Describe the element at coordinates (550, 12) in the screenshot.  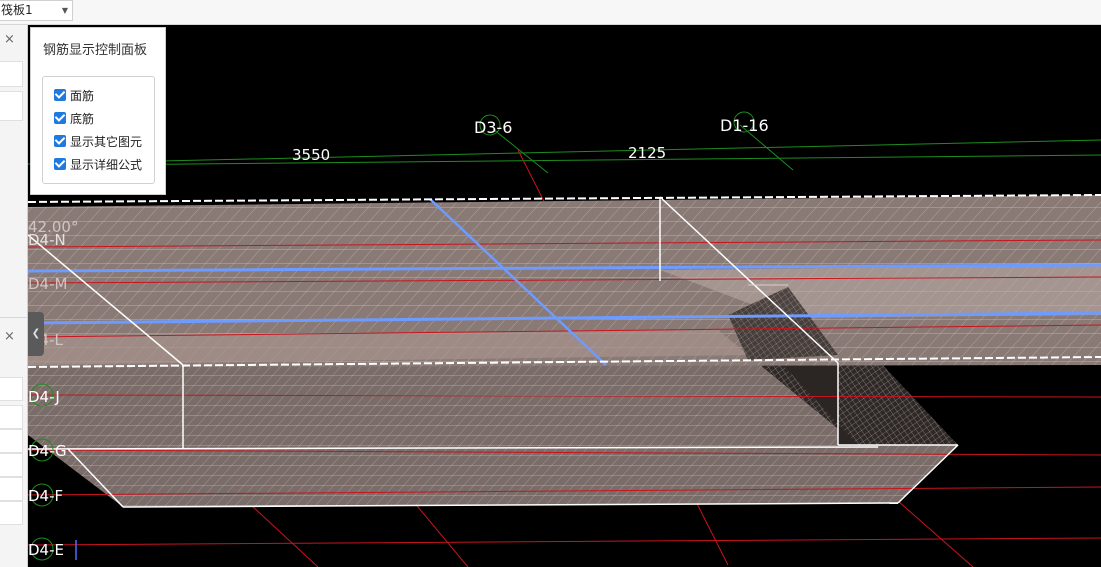
I see `top-toolbar: 筏板1 ▼` at that location.